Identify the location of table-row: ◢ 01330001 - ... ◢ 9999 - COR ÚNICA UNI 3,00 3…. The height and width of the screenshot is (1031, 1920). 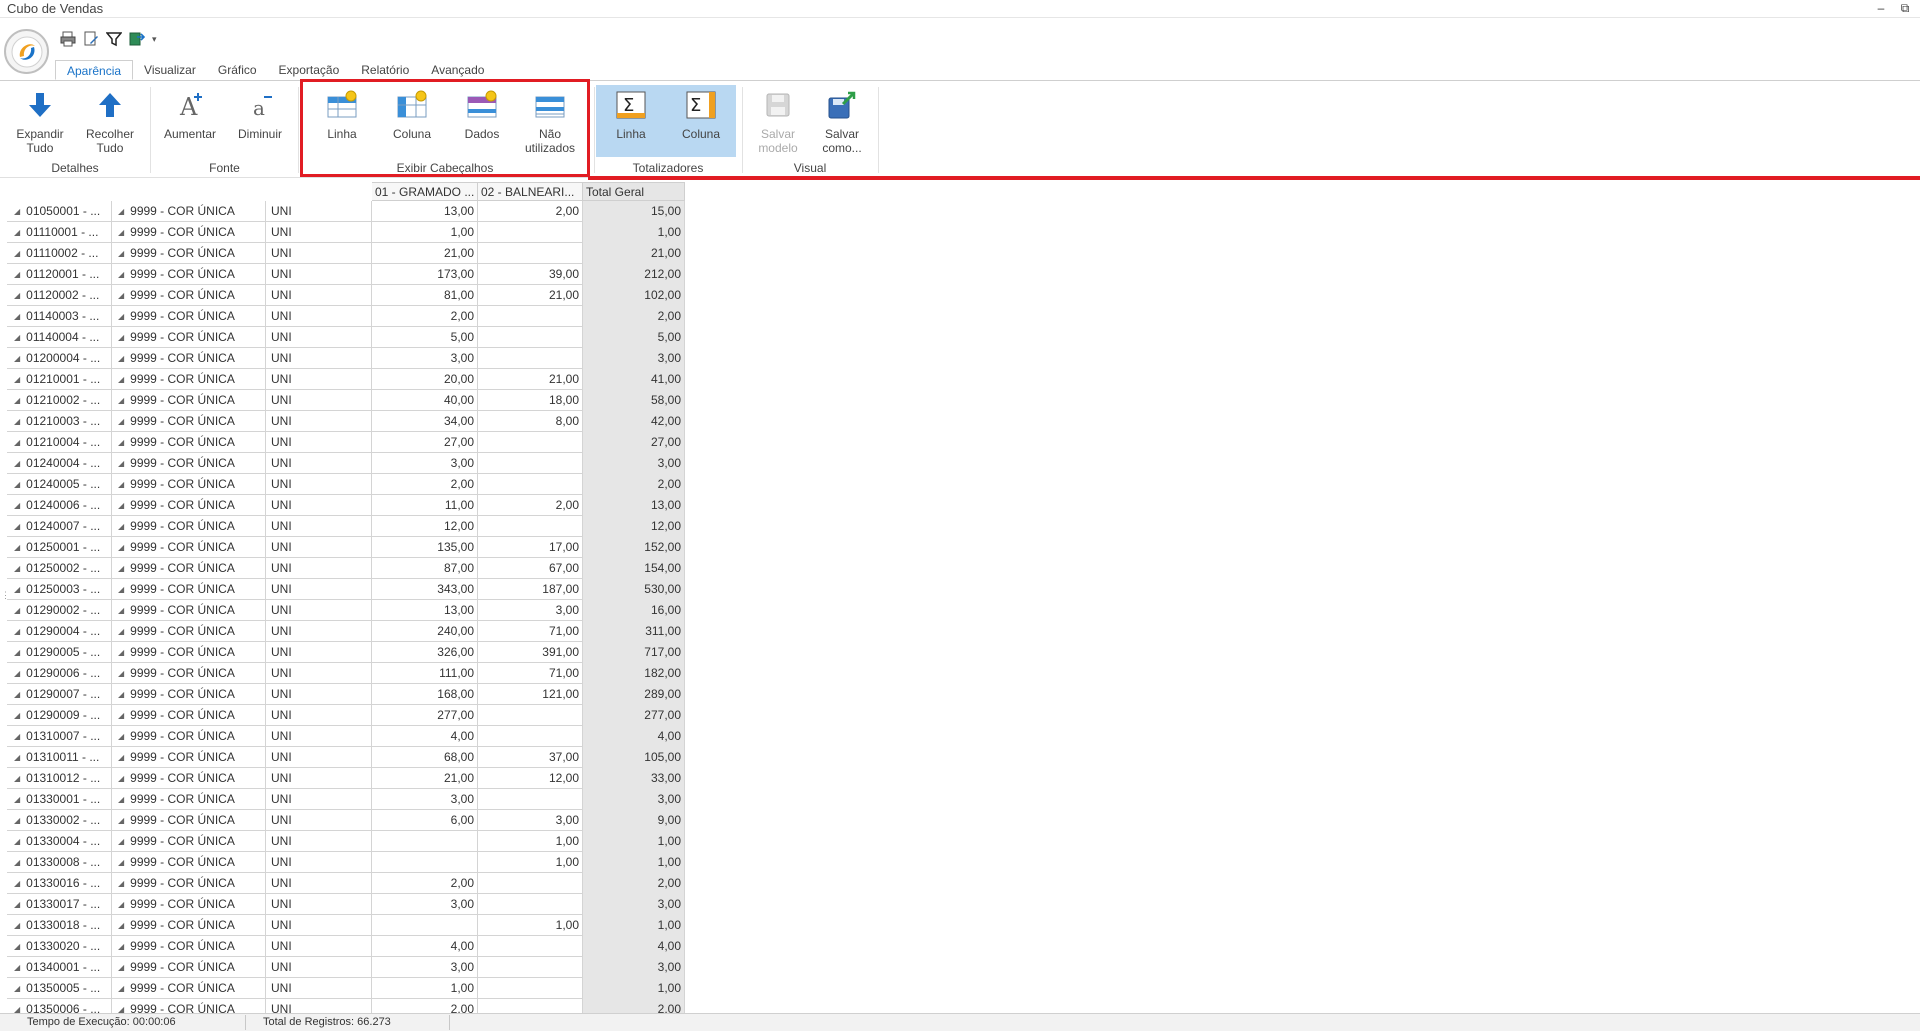
(346, 799).